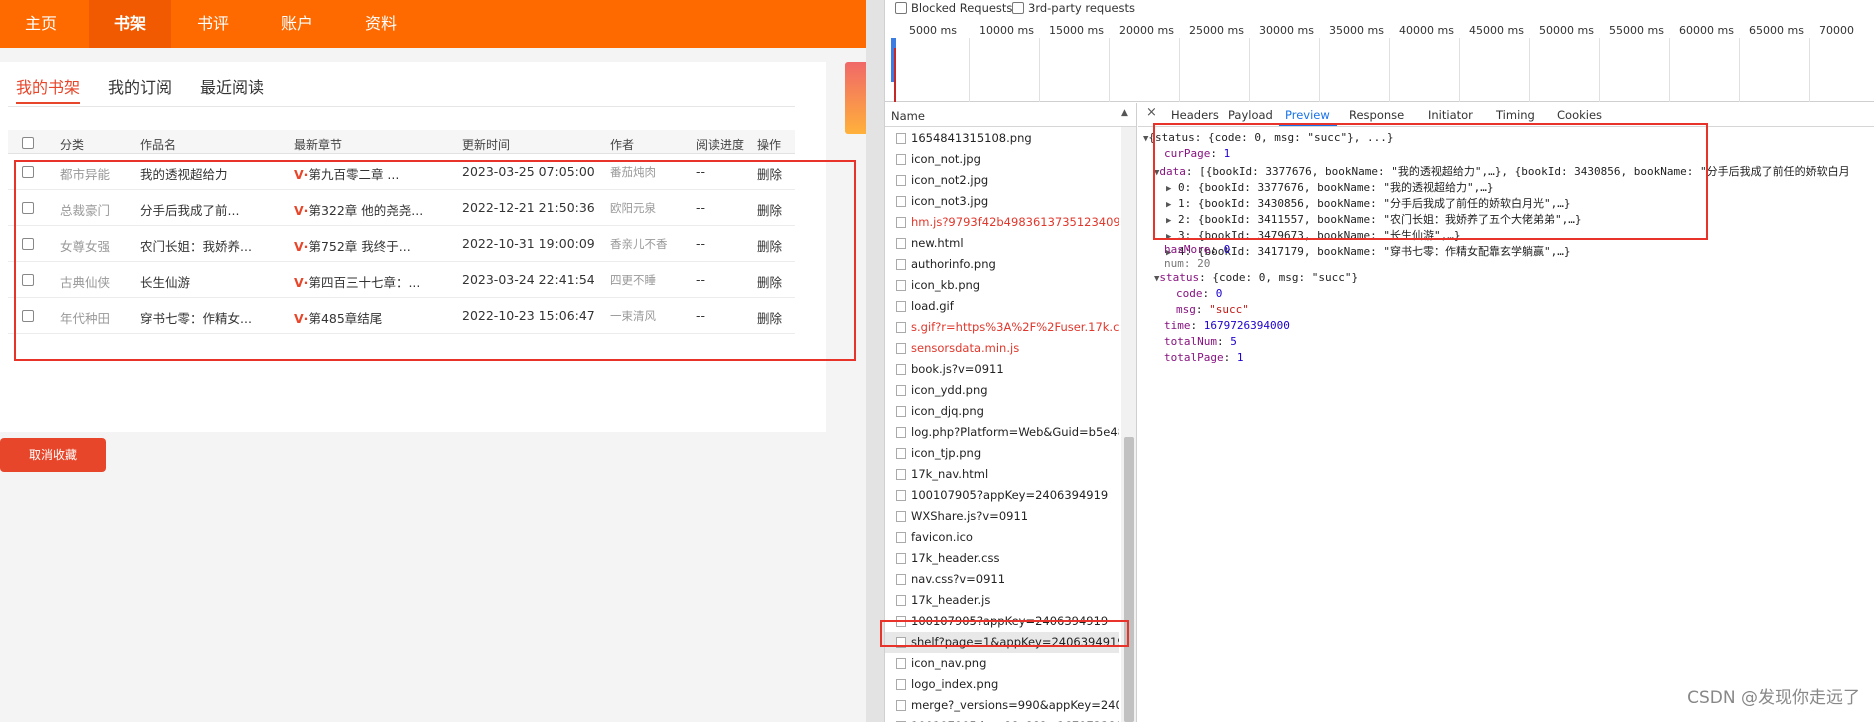 The width and height of the screenshot is (1874, 722). Describe the element at coordinates (875, 361) in the screenshot. I see `page-scroll-gutter` at that location.